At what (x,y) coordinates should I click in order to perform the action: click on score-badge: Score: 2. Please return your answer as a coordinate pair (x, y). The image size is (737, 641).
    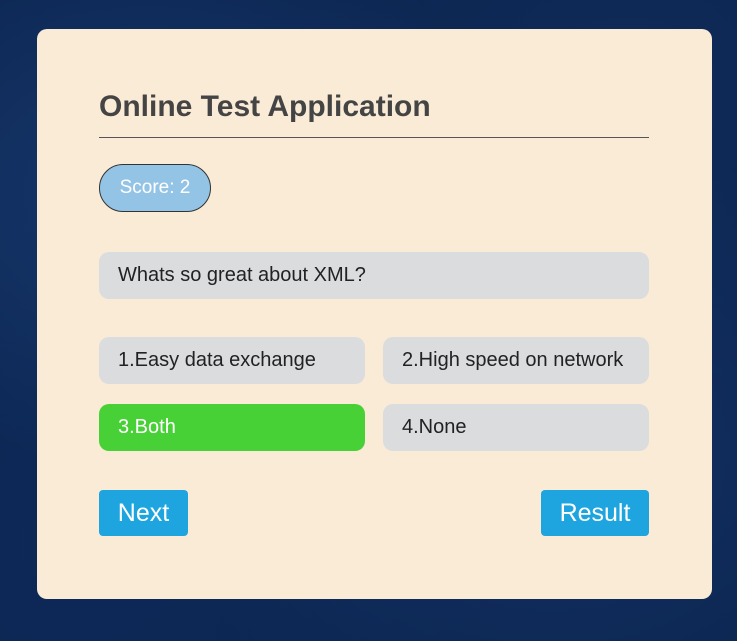
    Looking at the image, I should click on (155, 188).